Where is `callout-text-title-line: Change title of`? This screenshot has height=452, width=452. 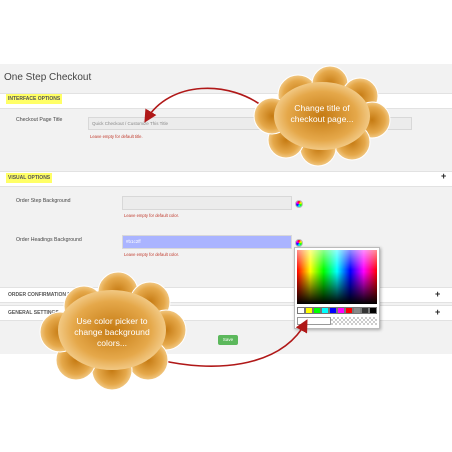 callout-text-title-line: Change title of is located at coordinates (322, 108).